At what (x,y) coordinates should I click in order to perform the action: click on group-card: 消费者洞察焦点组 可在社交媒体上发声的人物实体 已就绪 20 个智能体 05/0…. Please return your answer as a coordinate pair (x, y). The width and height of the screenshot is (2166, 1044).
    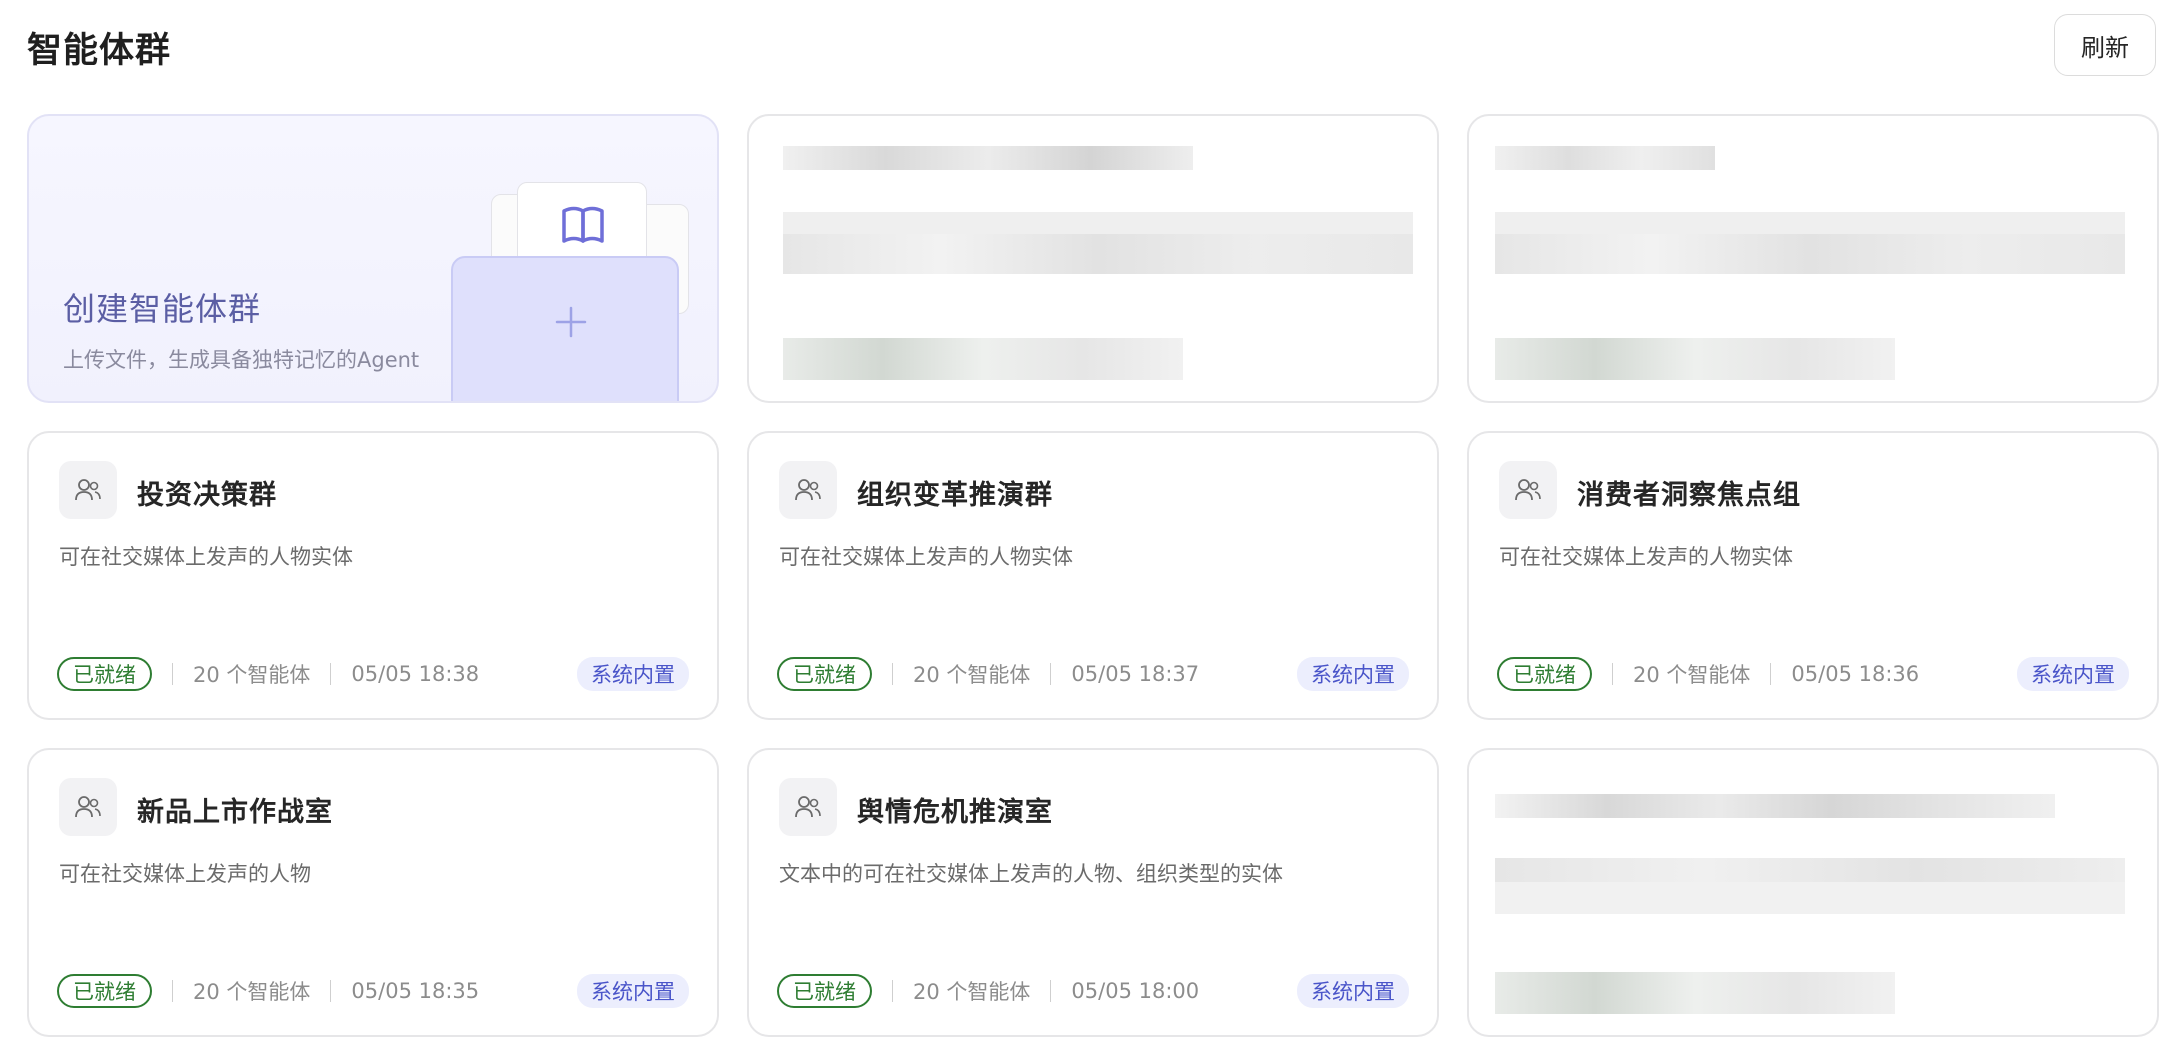
    Looking at the image, I should click on (1813, 575).